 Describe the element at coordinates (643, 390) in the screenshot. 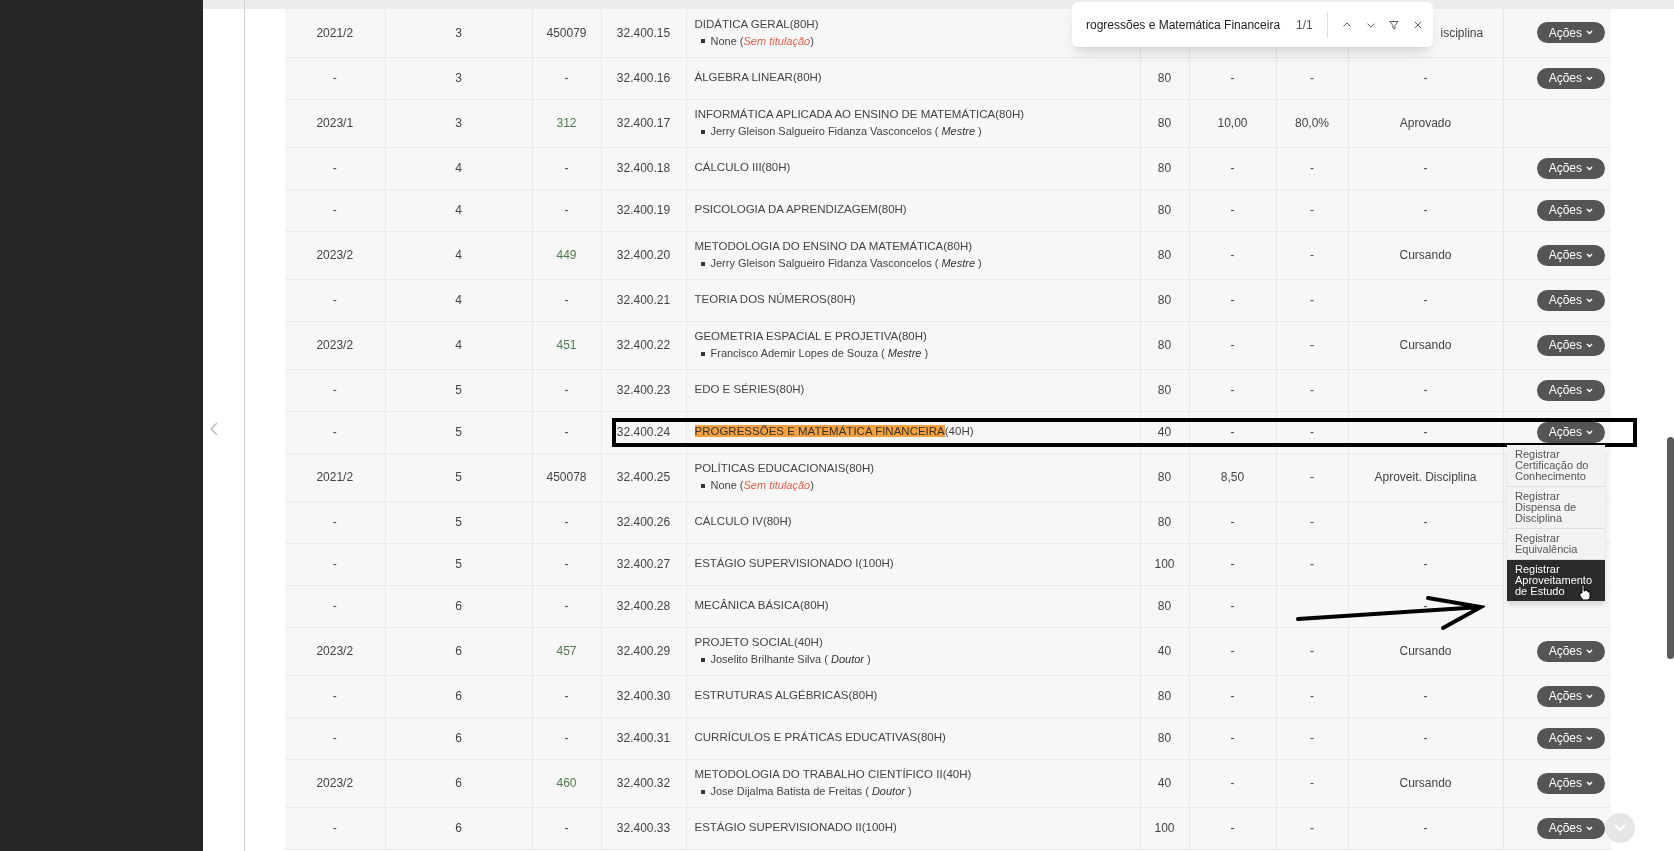

I see `code-cell: 32.400.23` at that location.